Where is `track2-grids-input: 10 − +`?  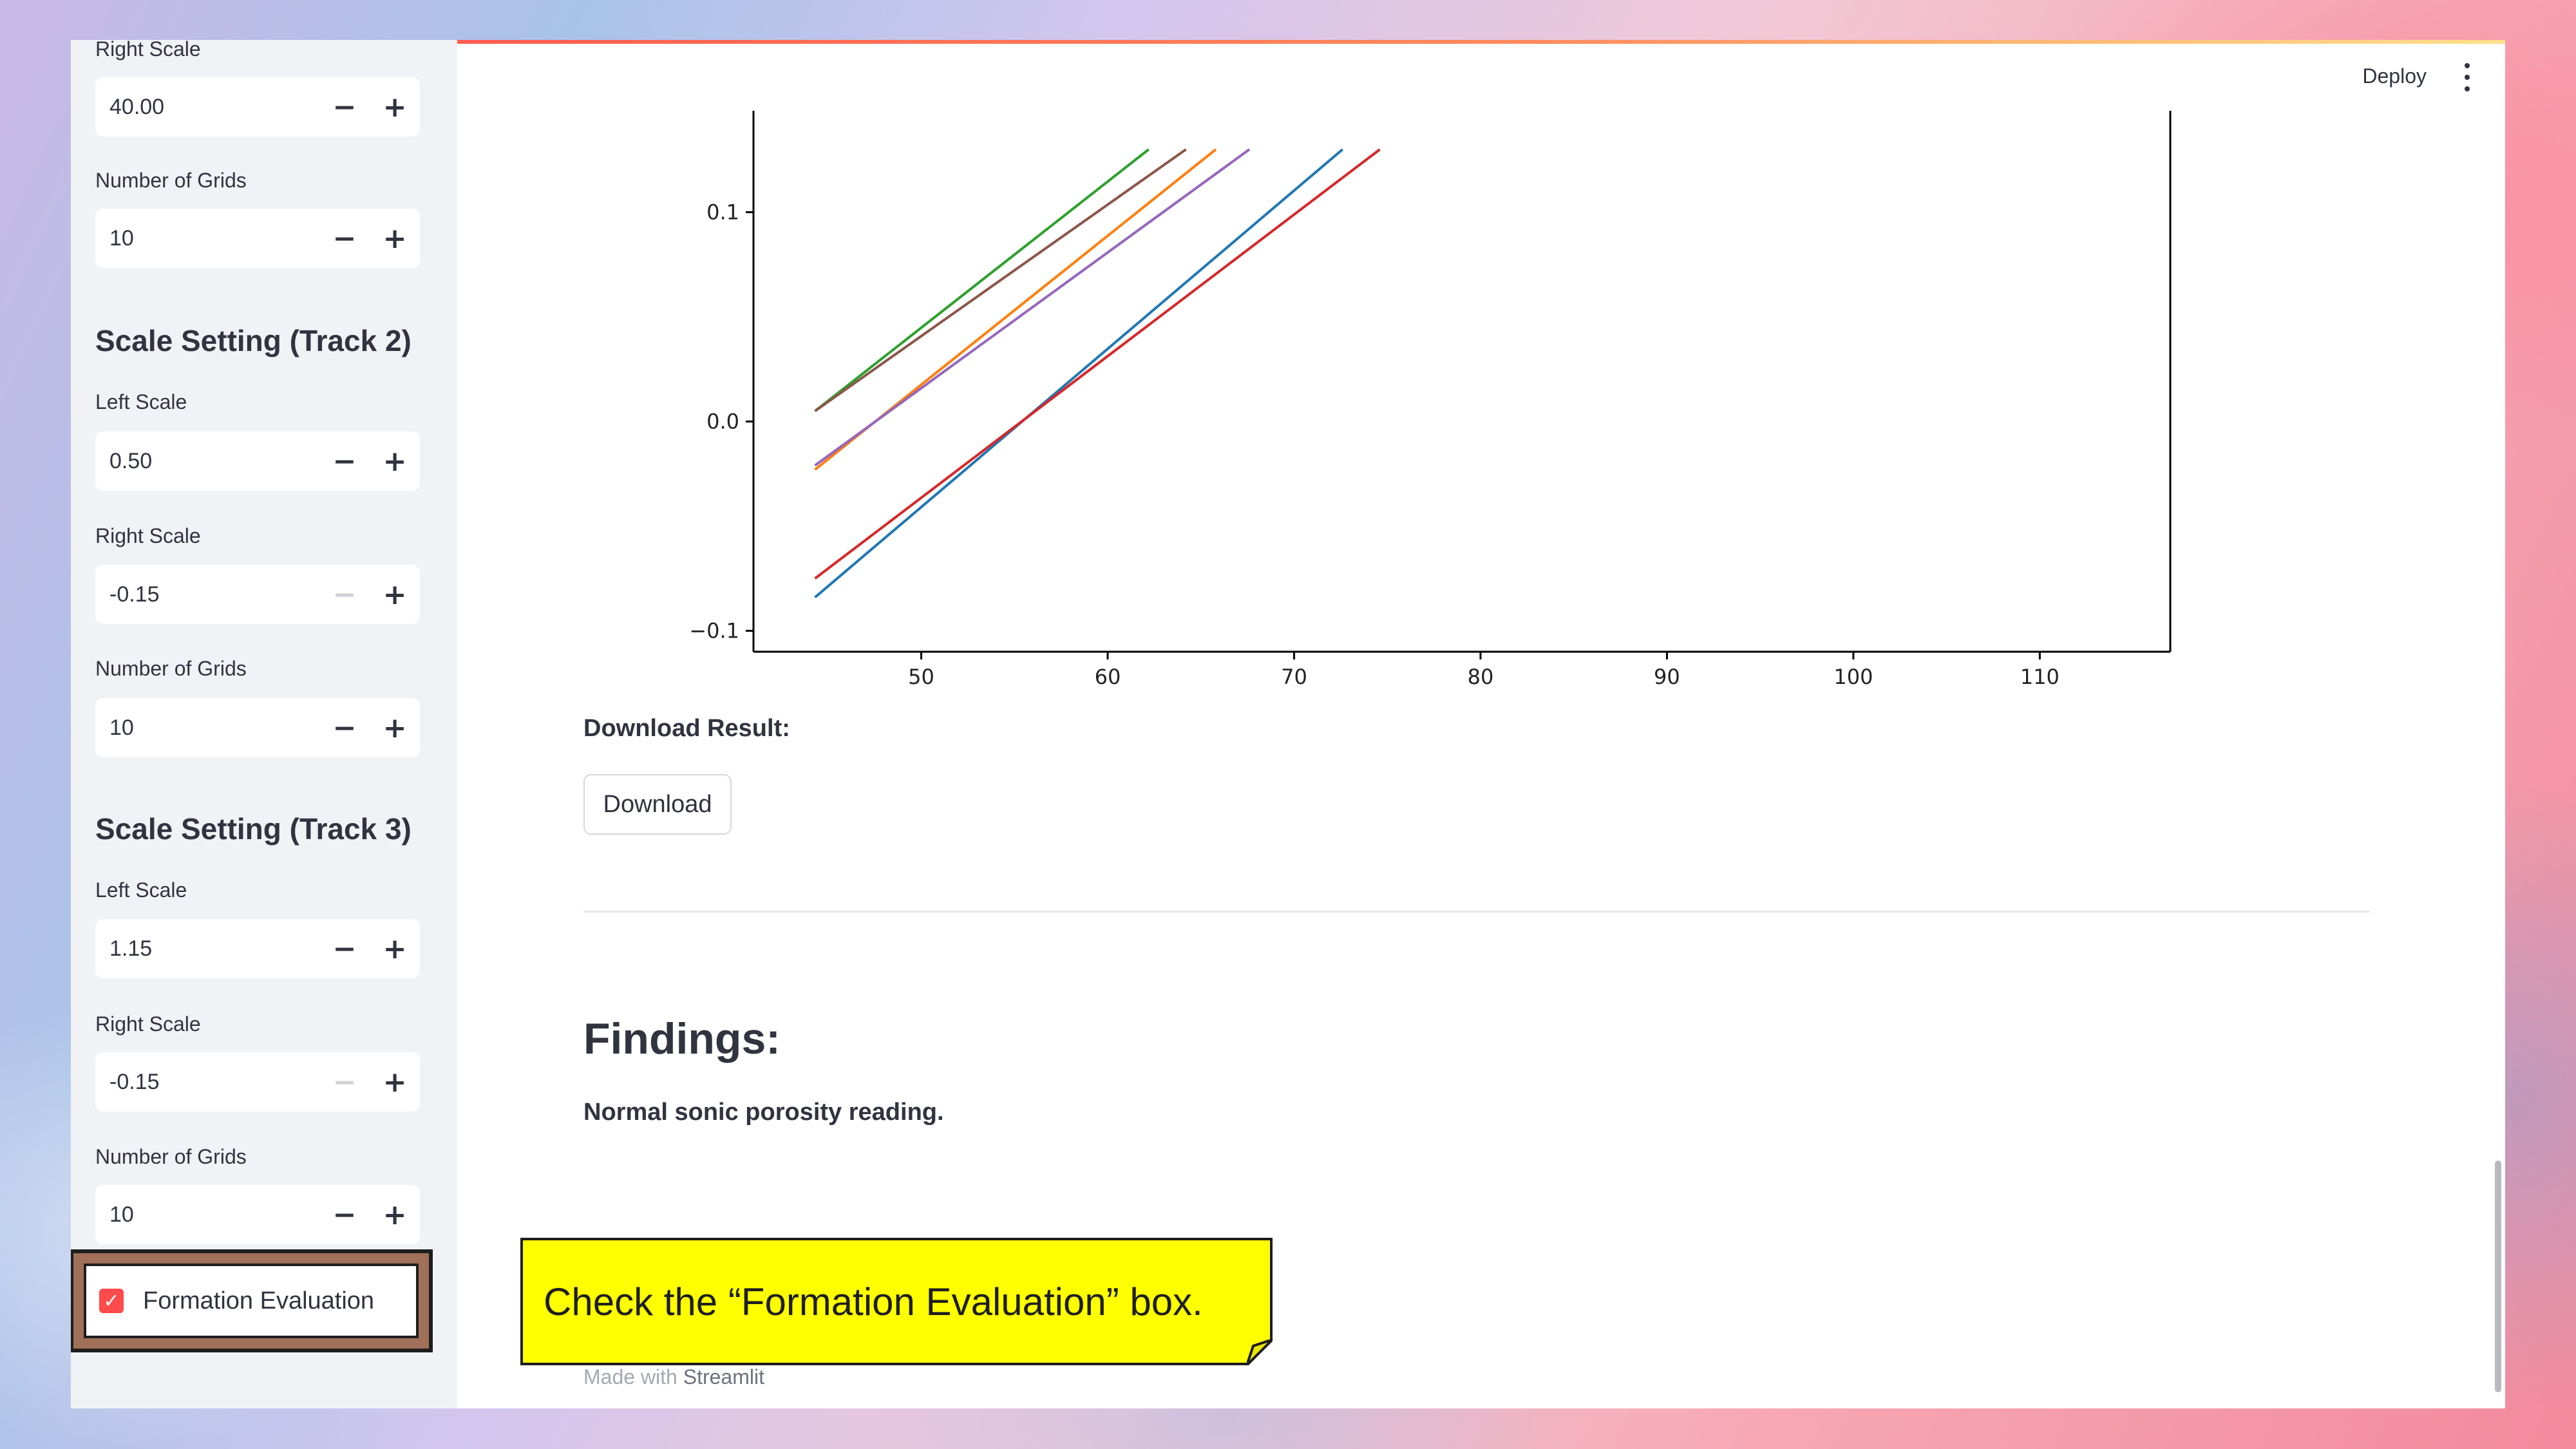
track2-grids-input: 10 − + is located at coordinates (257, 727).